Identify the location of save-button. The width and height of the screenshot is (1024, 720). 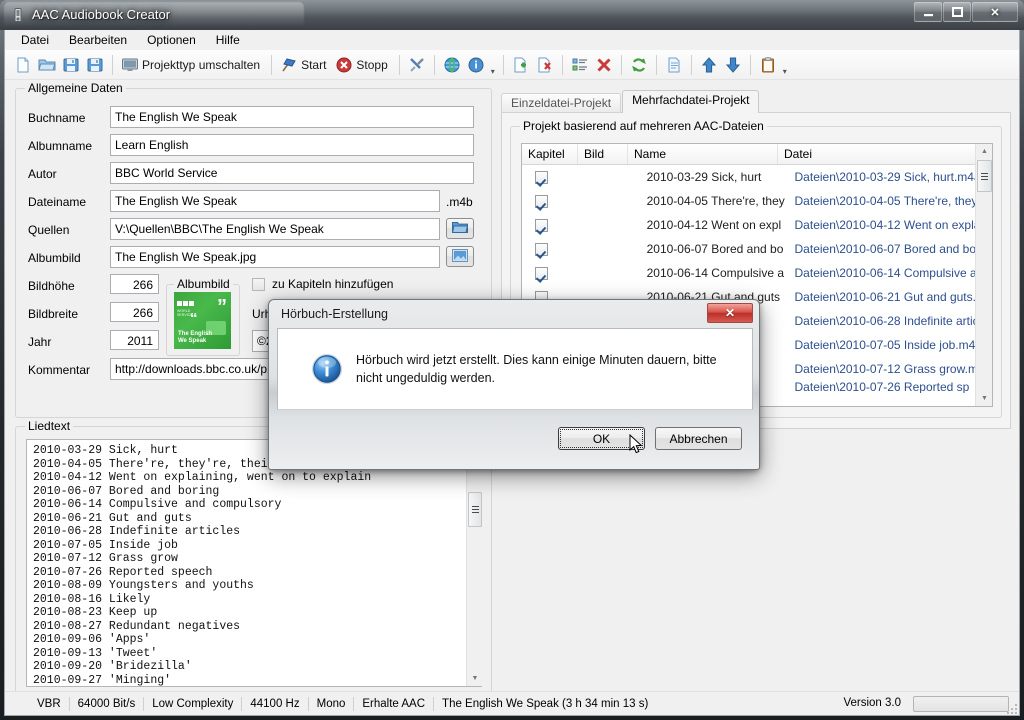
(71, 65).